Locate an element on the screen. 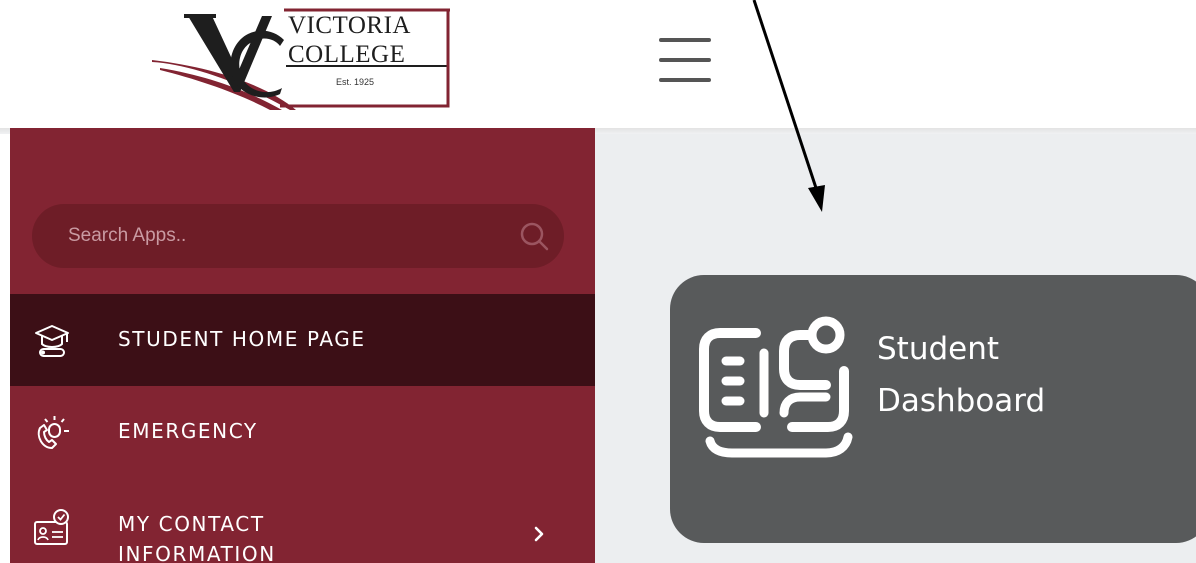 This screenshot has height=563, width=1196. search-icon is located at coordinates (534, 236).